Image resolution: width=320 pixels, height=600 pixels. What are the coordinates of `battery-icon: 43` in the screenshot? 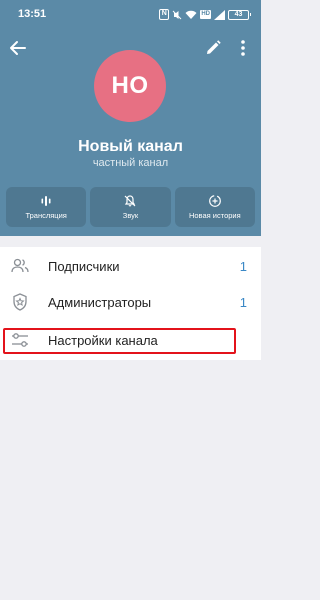 It's located at (239, 14).